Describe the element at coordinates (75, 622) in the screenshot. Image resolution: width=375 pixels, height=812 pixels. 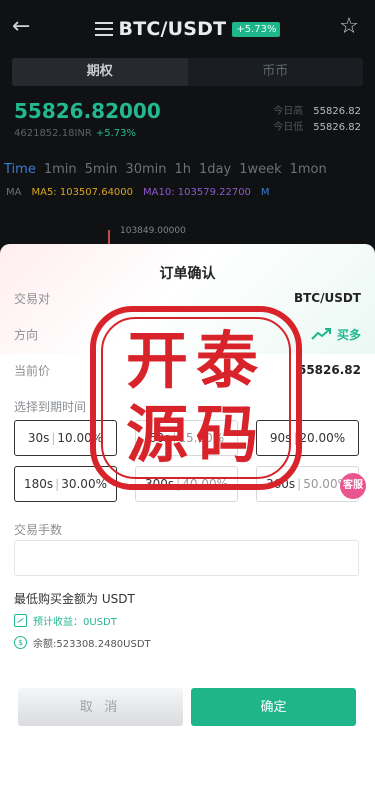
I see `estimated-profit-text: 预计收益：0USDT` at that location.